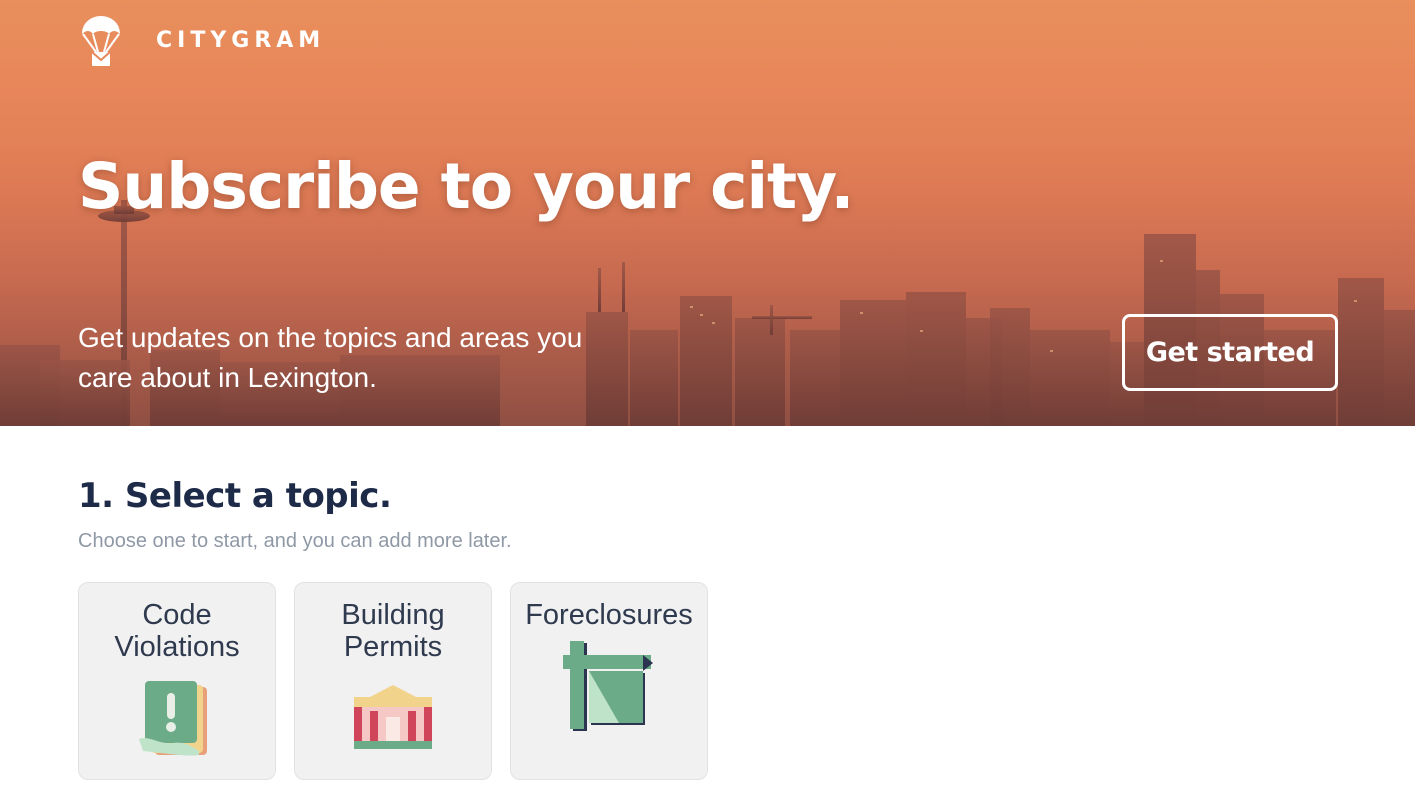 This screenshot has height=800, width=1415. Describe the element at coordinates (608, 686) in the screenshot. I see `foreclosure-sign-icon` at that location.